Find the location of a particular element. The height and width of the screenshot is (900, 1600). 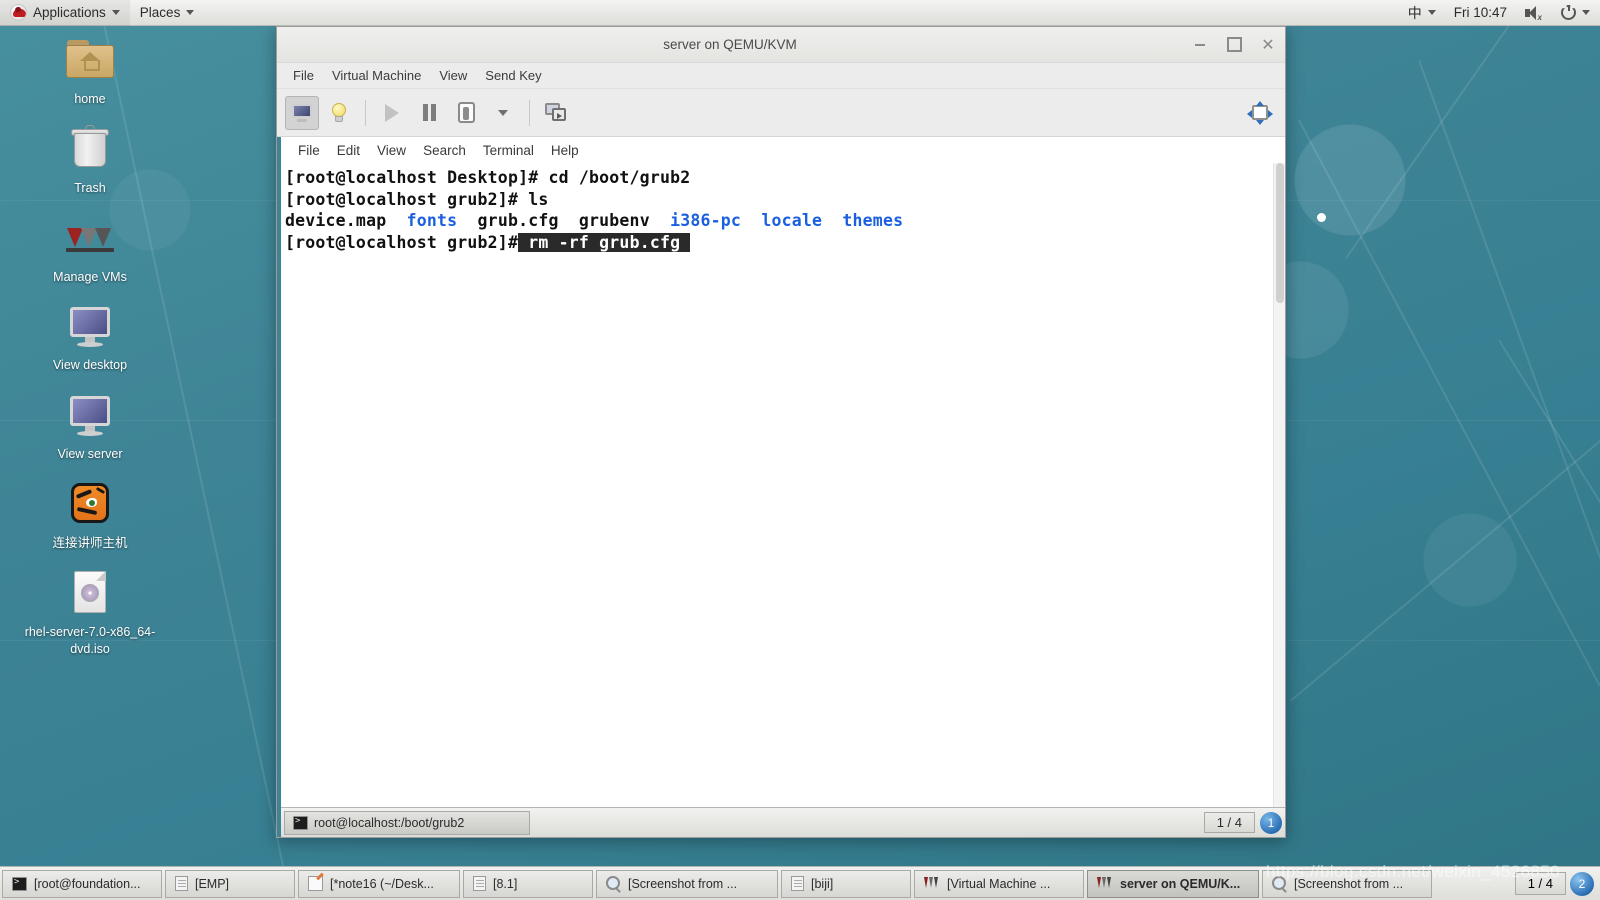

input-method-label: 中 is located at coordinates (1414, 13).